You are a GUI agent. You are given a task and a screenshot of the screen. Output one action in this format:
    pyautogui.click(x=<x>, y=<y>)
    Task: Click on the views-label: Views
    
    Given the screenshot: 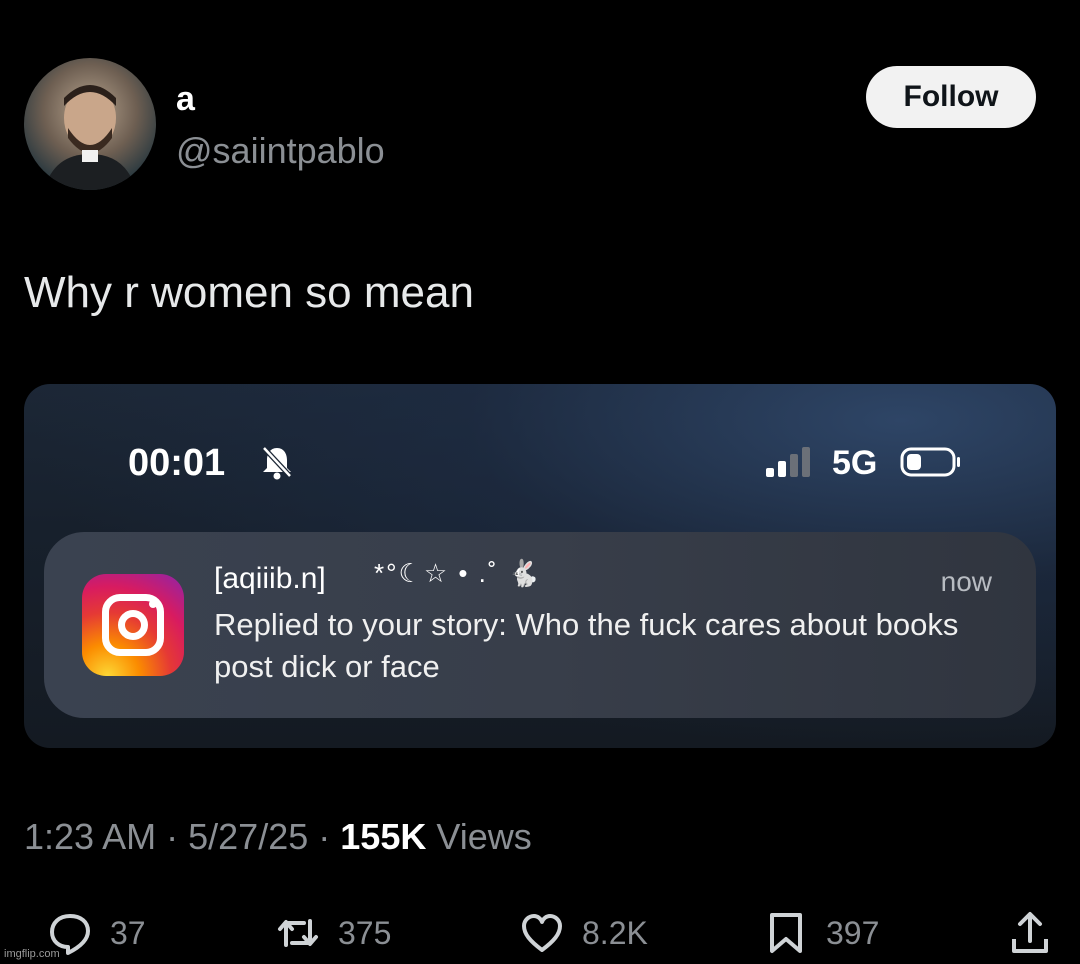 What is the action you would take?
    pyautogui.click(x=484, y=836)
    